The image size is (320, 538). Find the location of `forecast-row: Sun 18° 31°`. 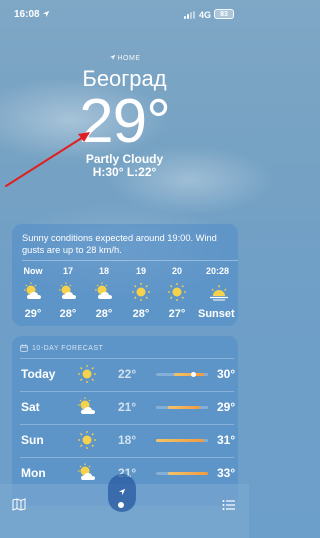

forecast-row: Sun 18° 31° is located at coordinates (125, 440).